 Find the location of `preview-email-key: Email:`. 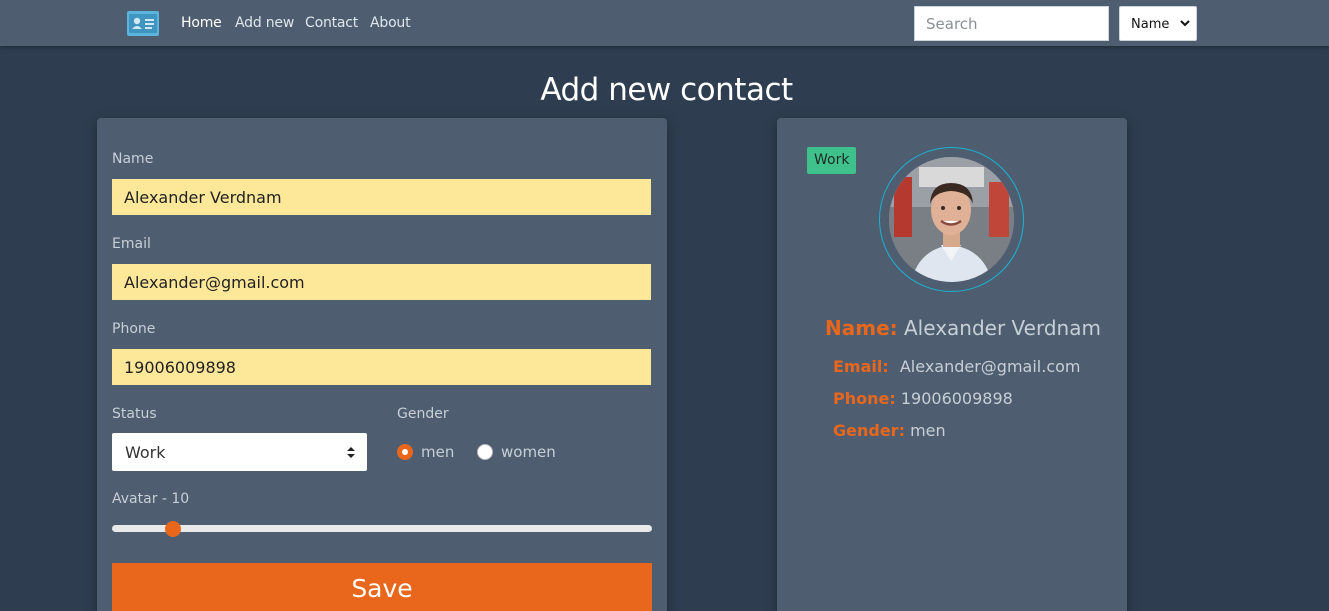

preview-email-key: Email: is located at coordinates (861, 366).